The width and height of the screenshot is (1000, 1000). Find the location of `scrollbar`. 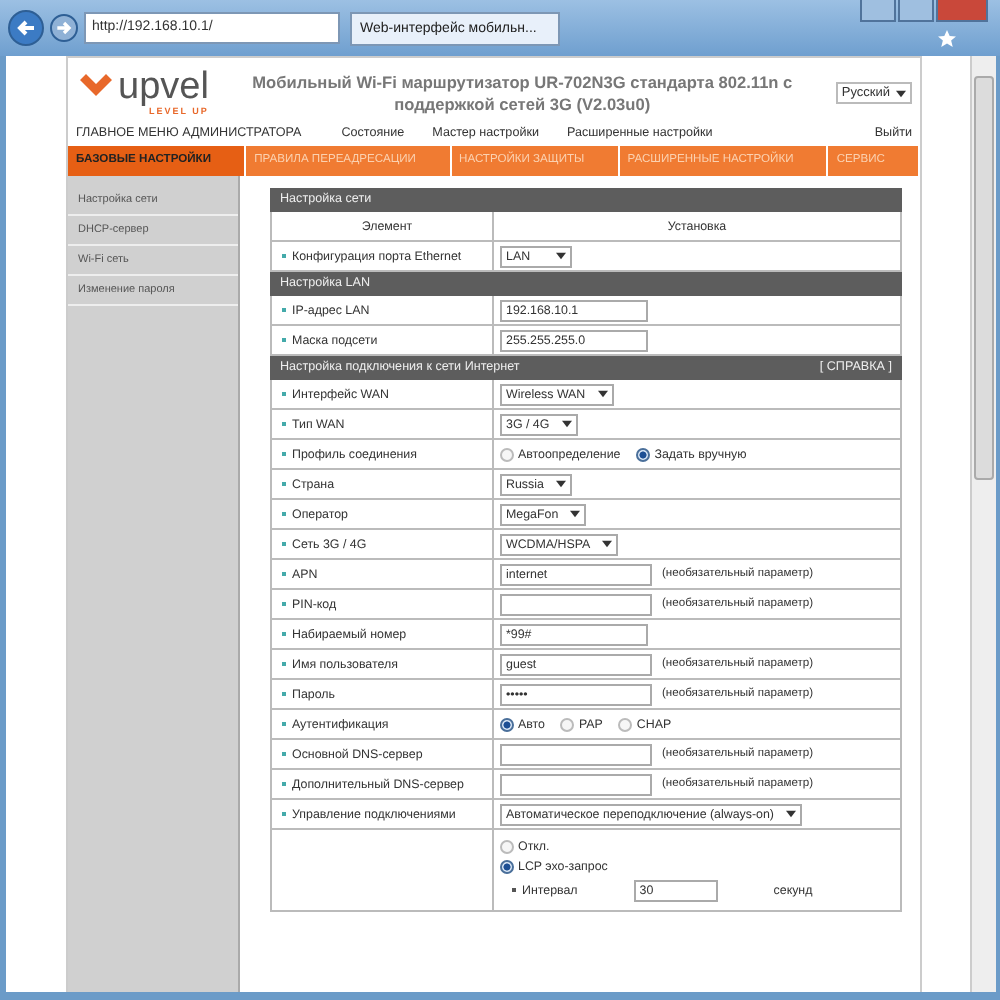

scrollbar is located at coordinates (983, 524).